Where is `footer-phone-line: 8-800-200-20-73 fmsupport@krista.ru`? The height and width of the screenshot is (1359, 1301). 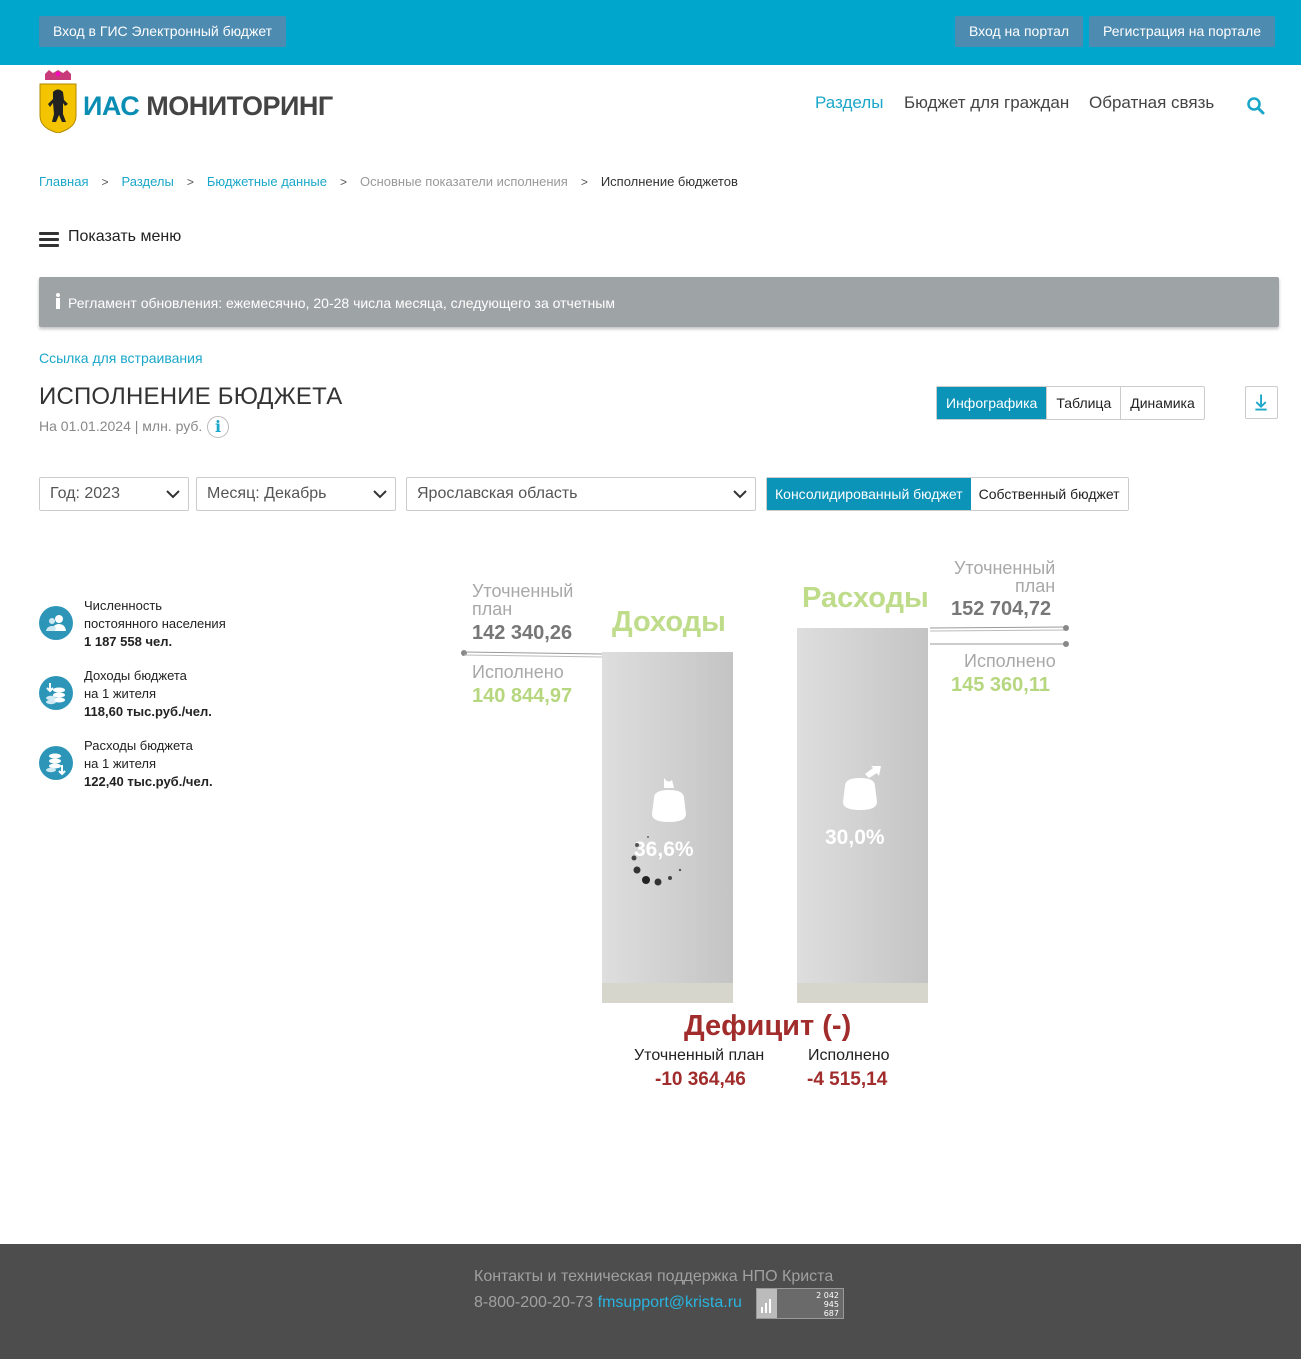
footer-phone-line: 8-800-200-20-73 fmsupport@krista.ru is located at coordinates (608, 1303).